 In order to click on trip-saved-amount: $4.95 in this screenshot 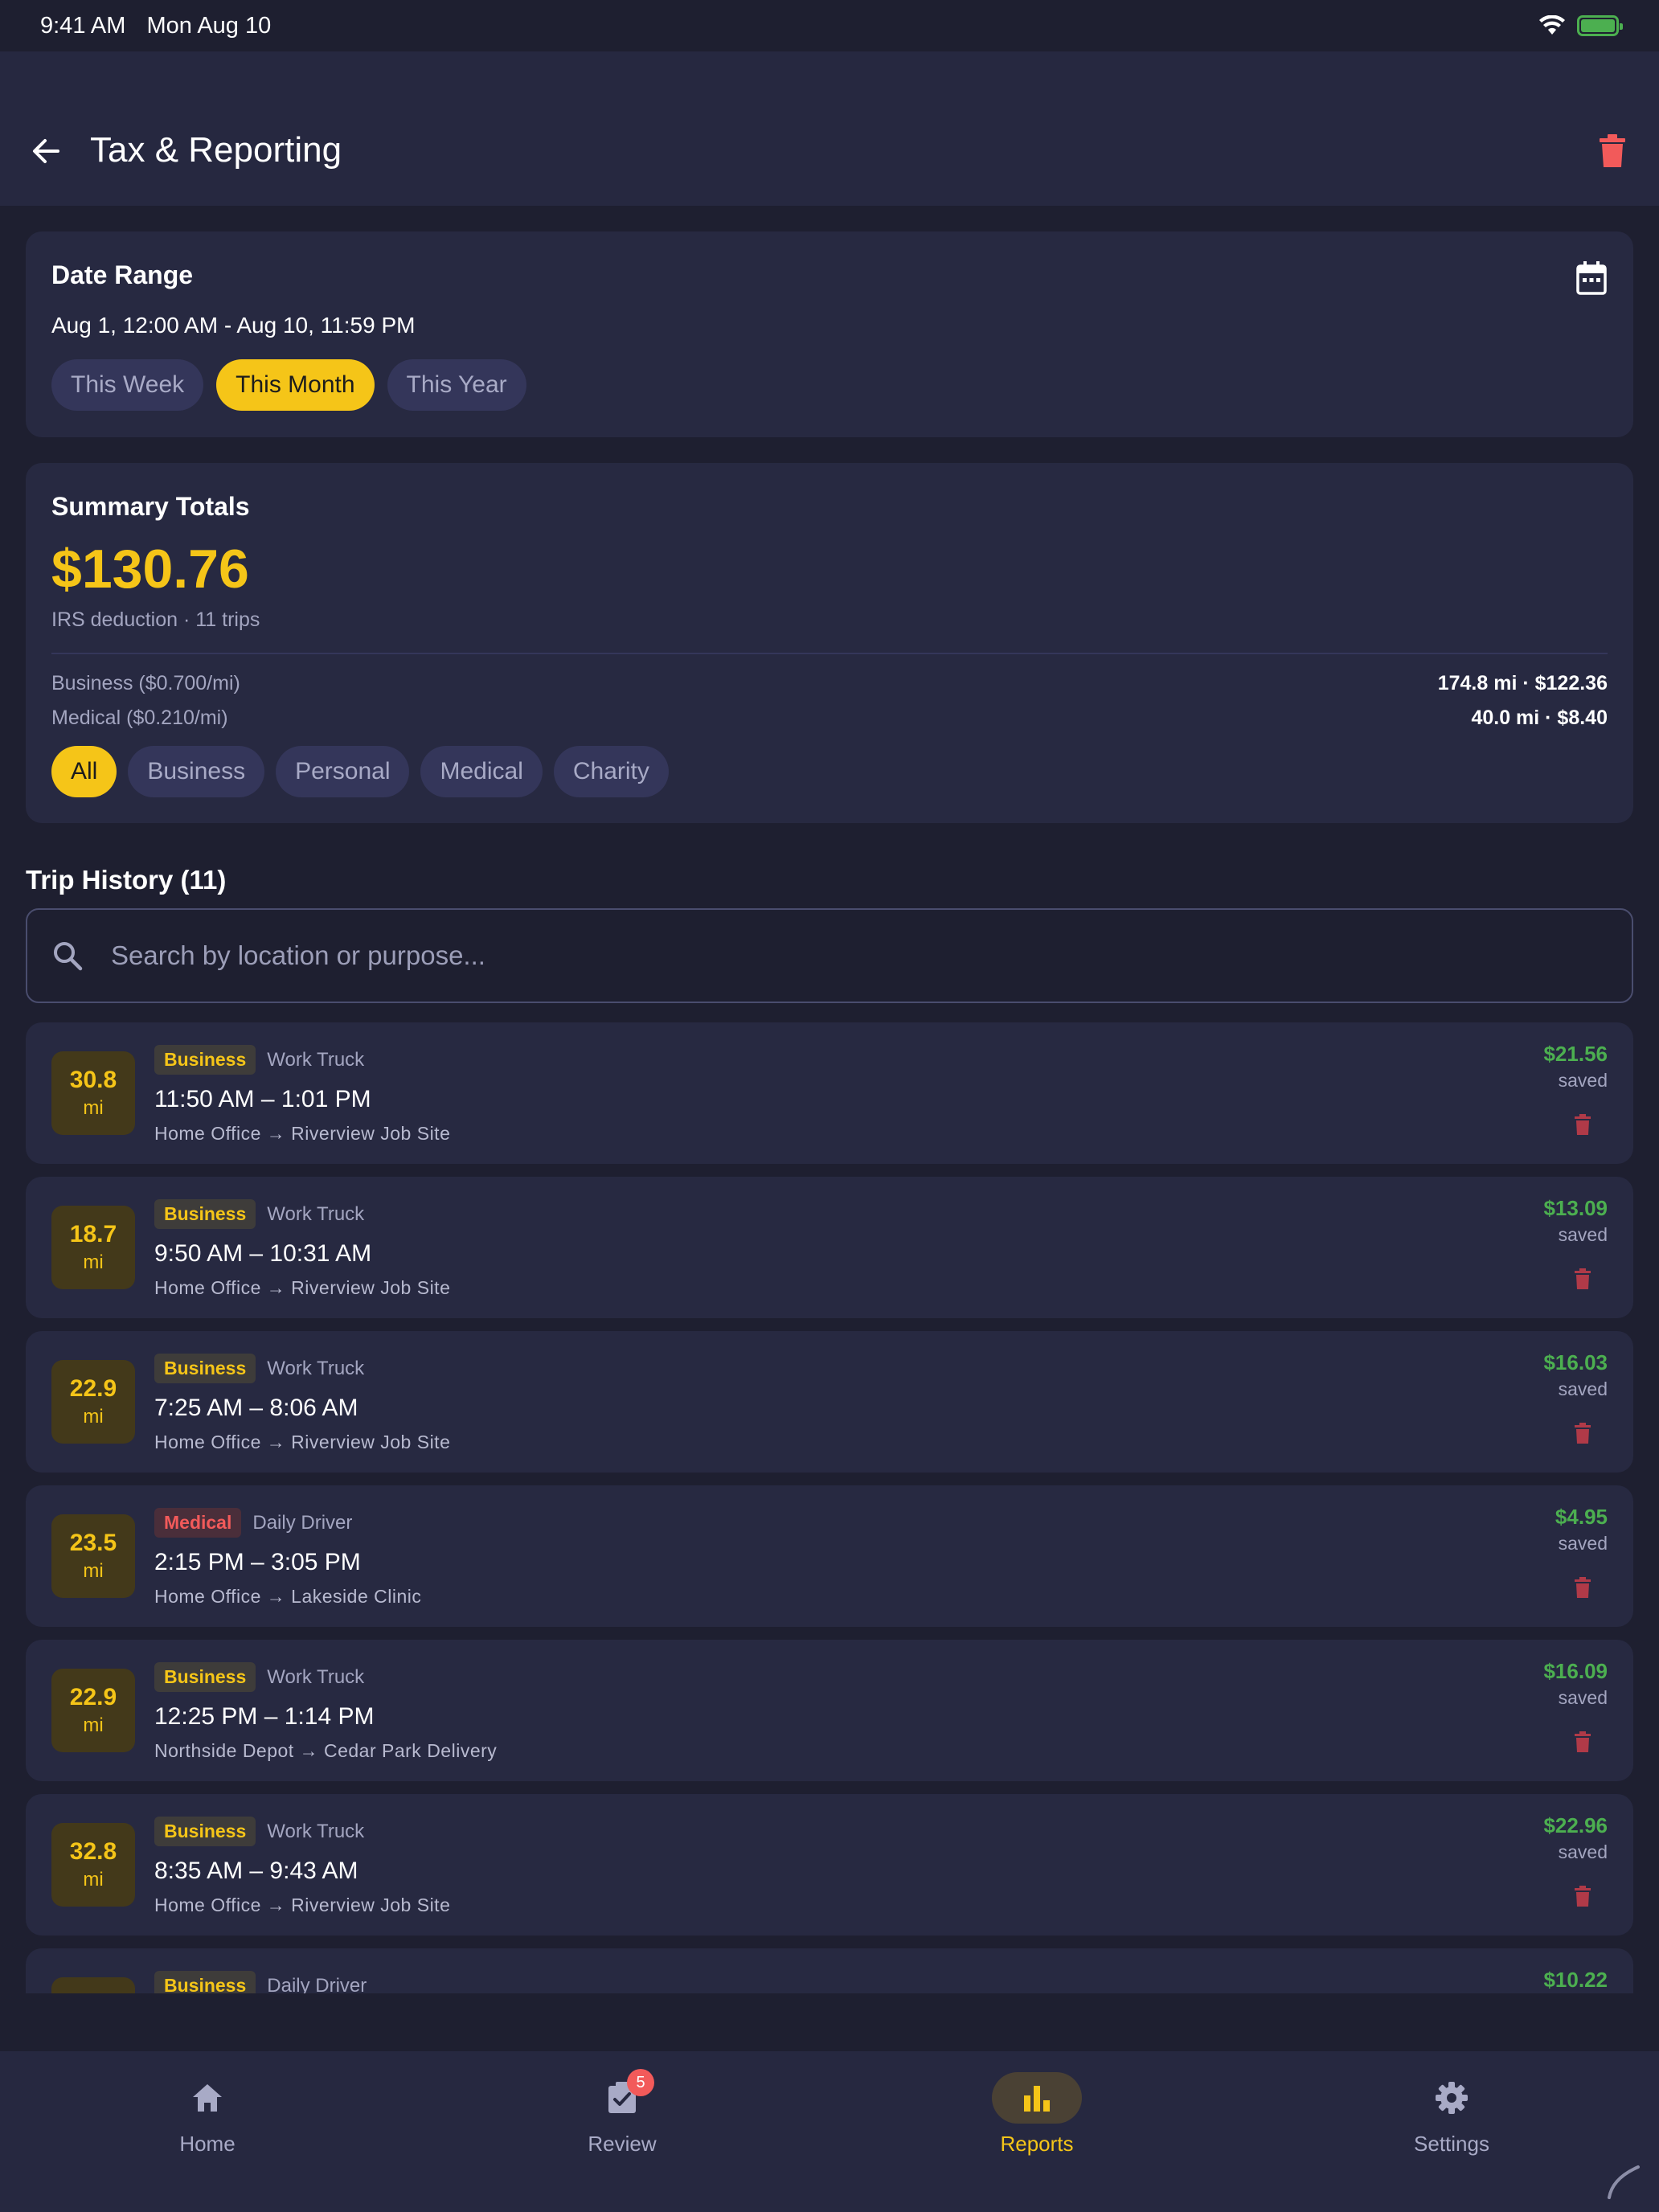, I will do `click(1581, 1517)`.